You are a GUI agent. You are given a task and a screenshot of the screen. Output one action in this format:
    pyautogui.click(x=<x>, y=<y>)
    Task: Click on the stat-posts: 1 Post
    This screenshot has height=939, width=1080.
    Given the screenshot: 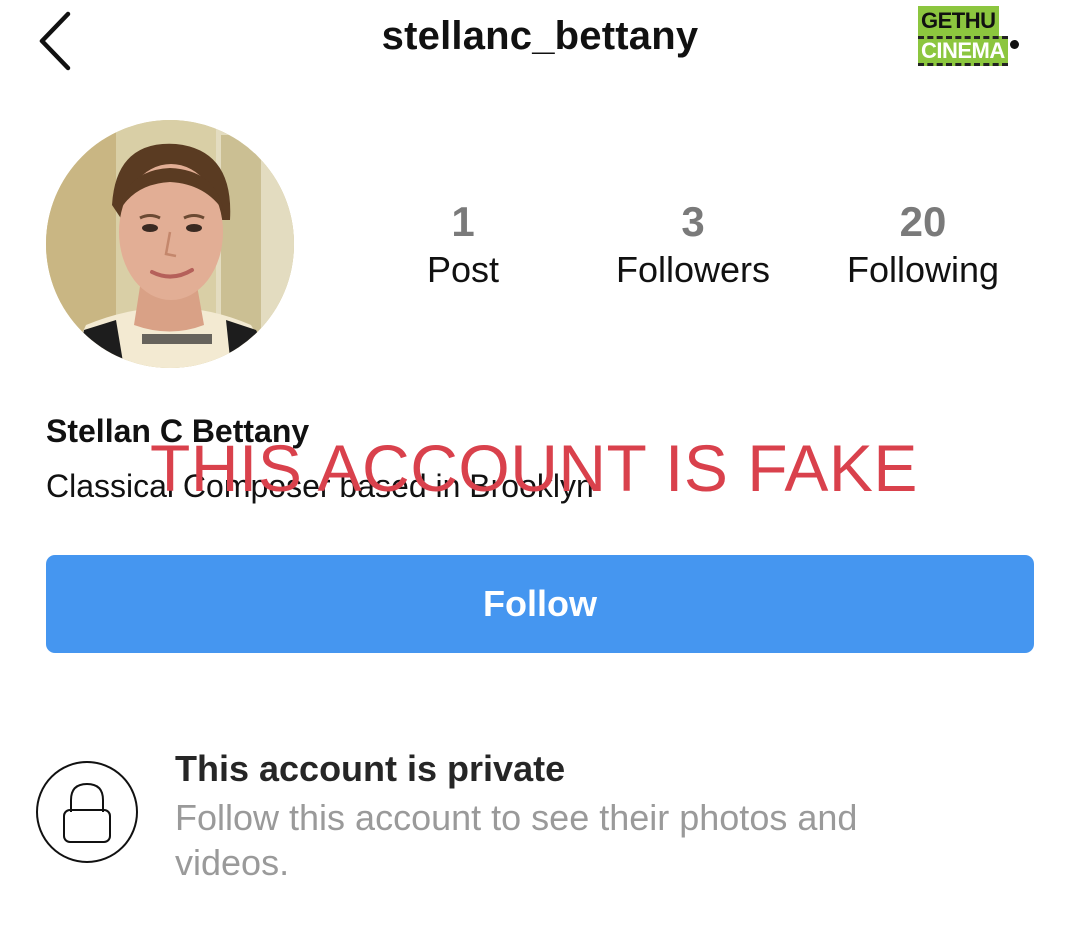 What is the action you would take?
    pyautogui.click(x=463, y=244)
    